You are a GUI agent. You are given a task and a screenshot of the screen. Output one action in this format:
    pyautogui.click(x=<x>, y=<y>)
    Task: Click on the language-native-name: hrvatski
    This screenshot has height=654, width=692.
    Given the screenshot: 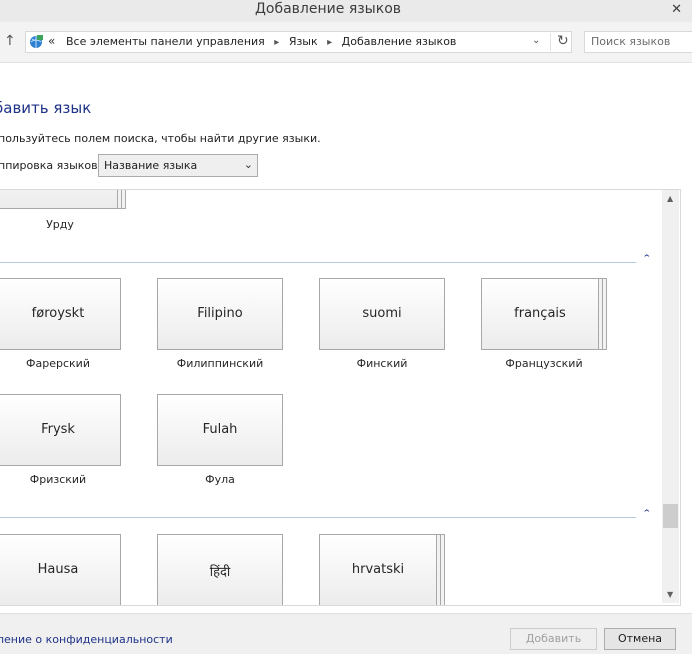 What is the action you would take?
    pyautogui.click(x=378, y=569)
    